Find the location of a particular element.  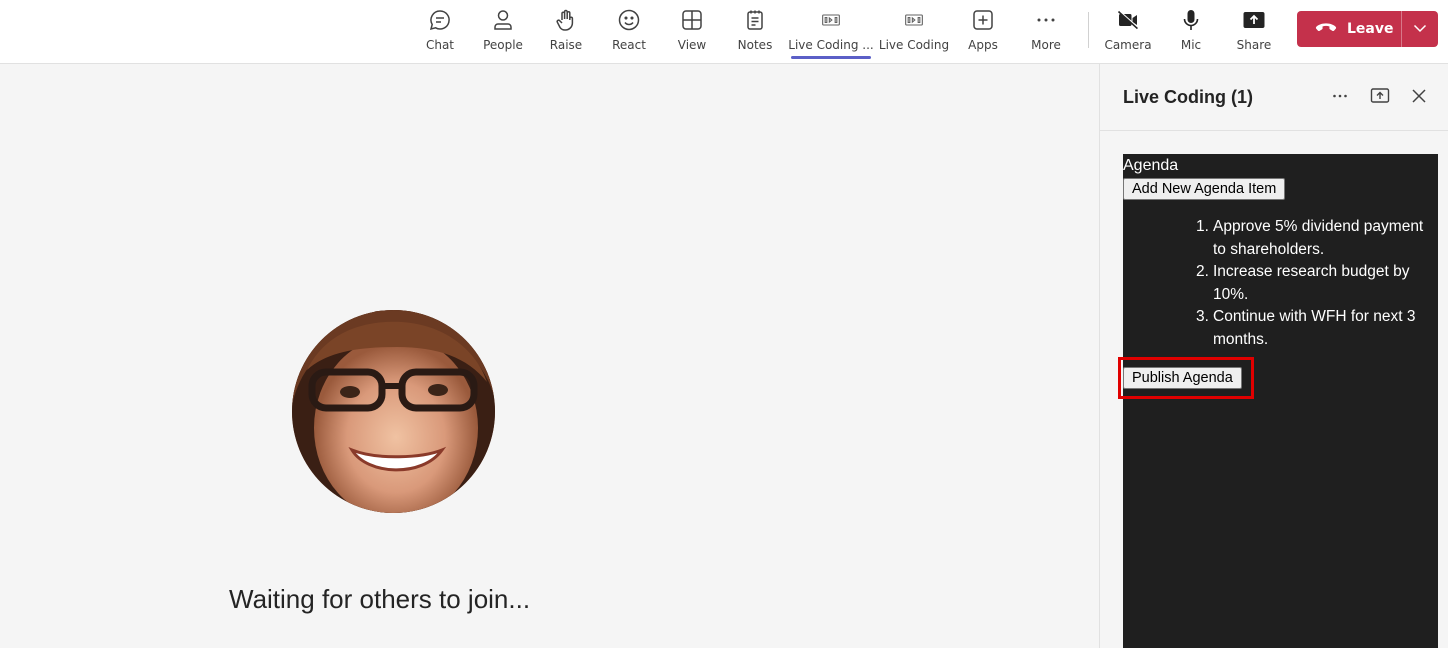

smile-icon is located at coordinates (629, 20).